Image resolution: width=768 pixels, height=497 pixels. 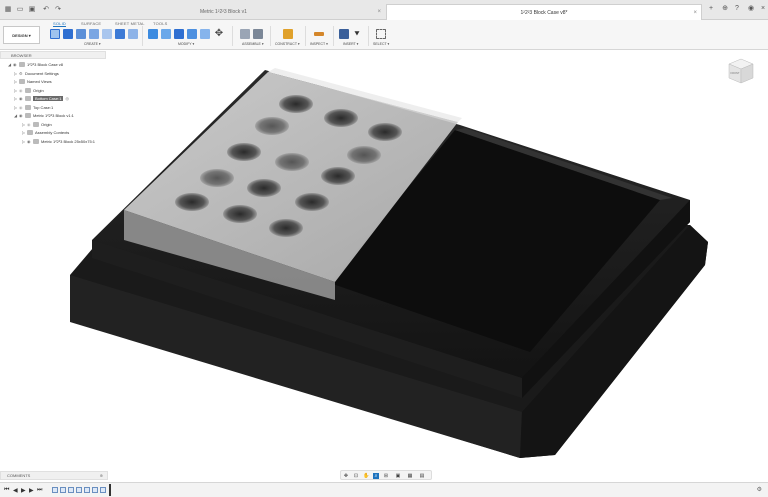 I want to click on timeline-settings-icon: ⚙, so click(x=759, y=489).